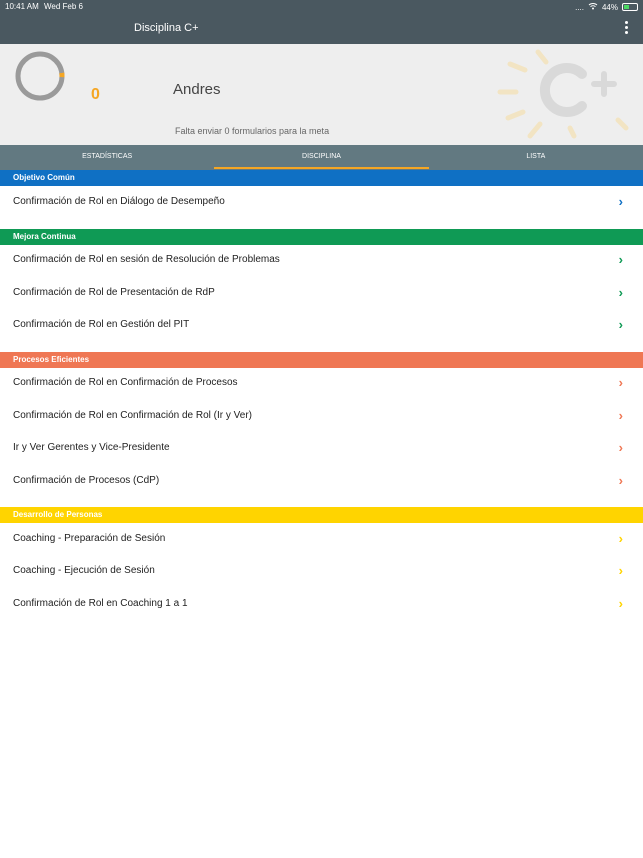 Image resolution: width=643 pixels, height=858 pixels. Describe the element at coordinates (252, 131) in the screenshot. I see `goal-text: Falta enviar 0 formularios para la meta` at that location.